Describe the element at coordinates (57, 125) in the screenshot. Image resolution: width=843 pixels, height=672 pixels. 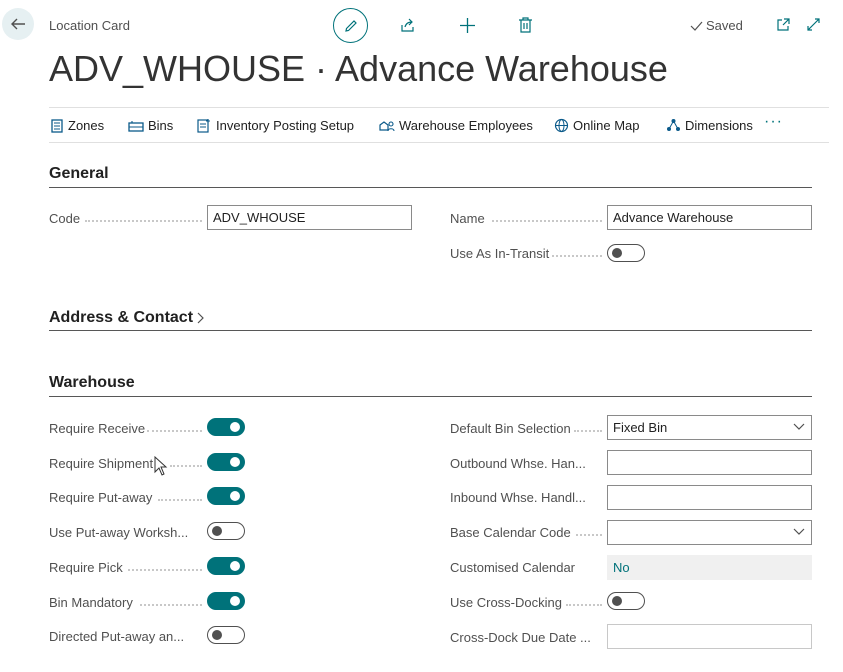
I see `zones-icon` at that location.